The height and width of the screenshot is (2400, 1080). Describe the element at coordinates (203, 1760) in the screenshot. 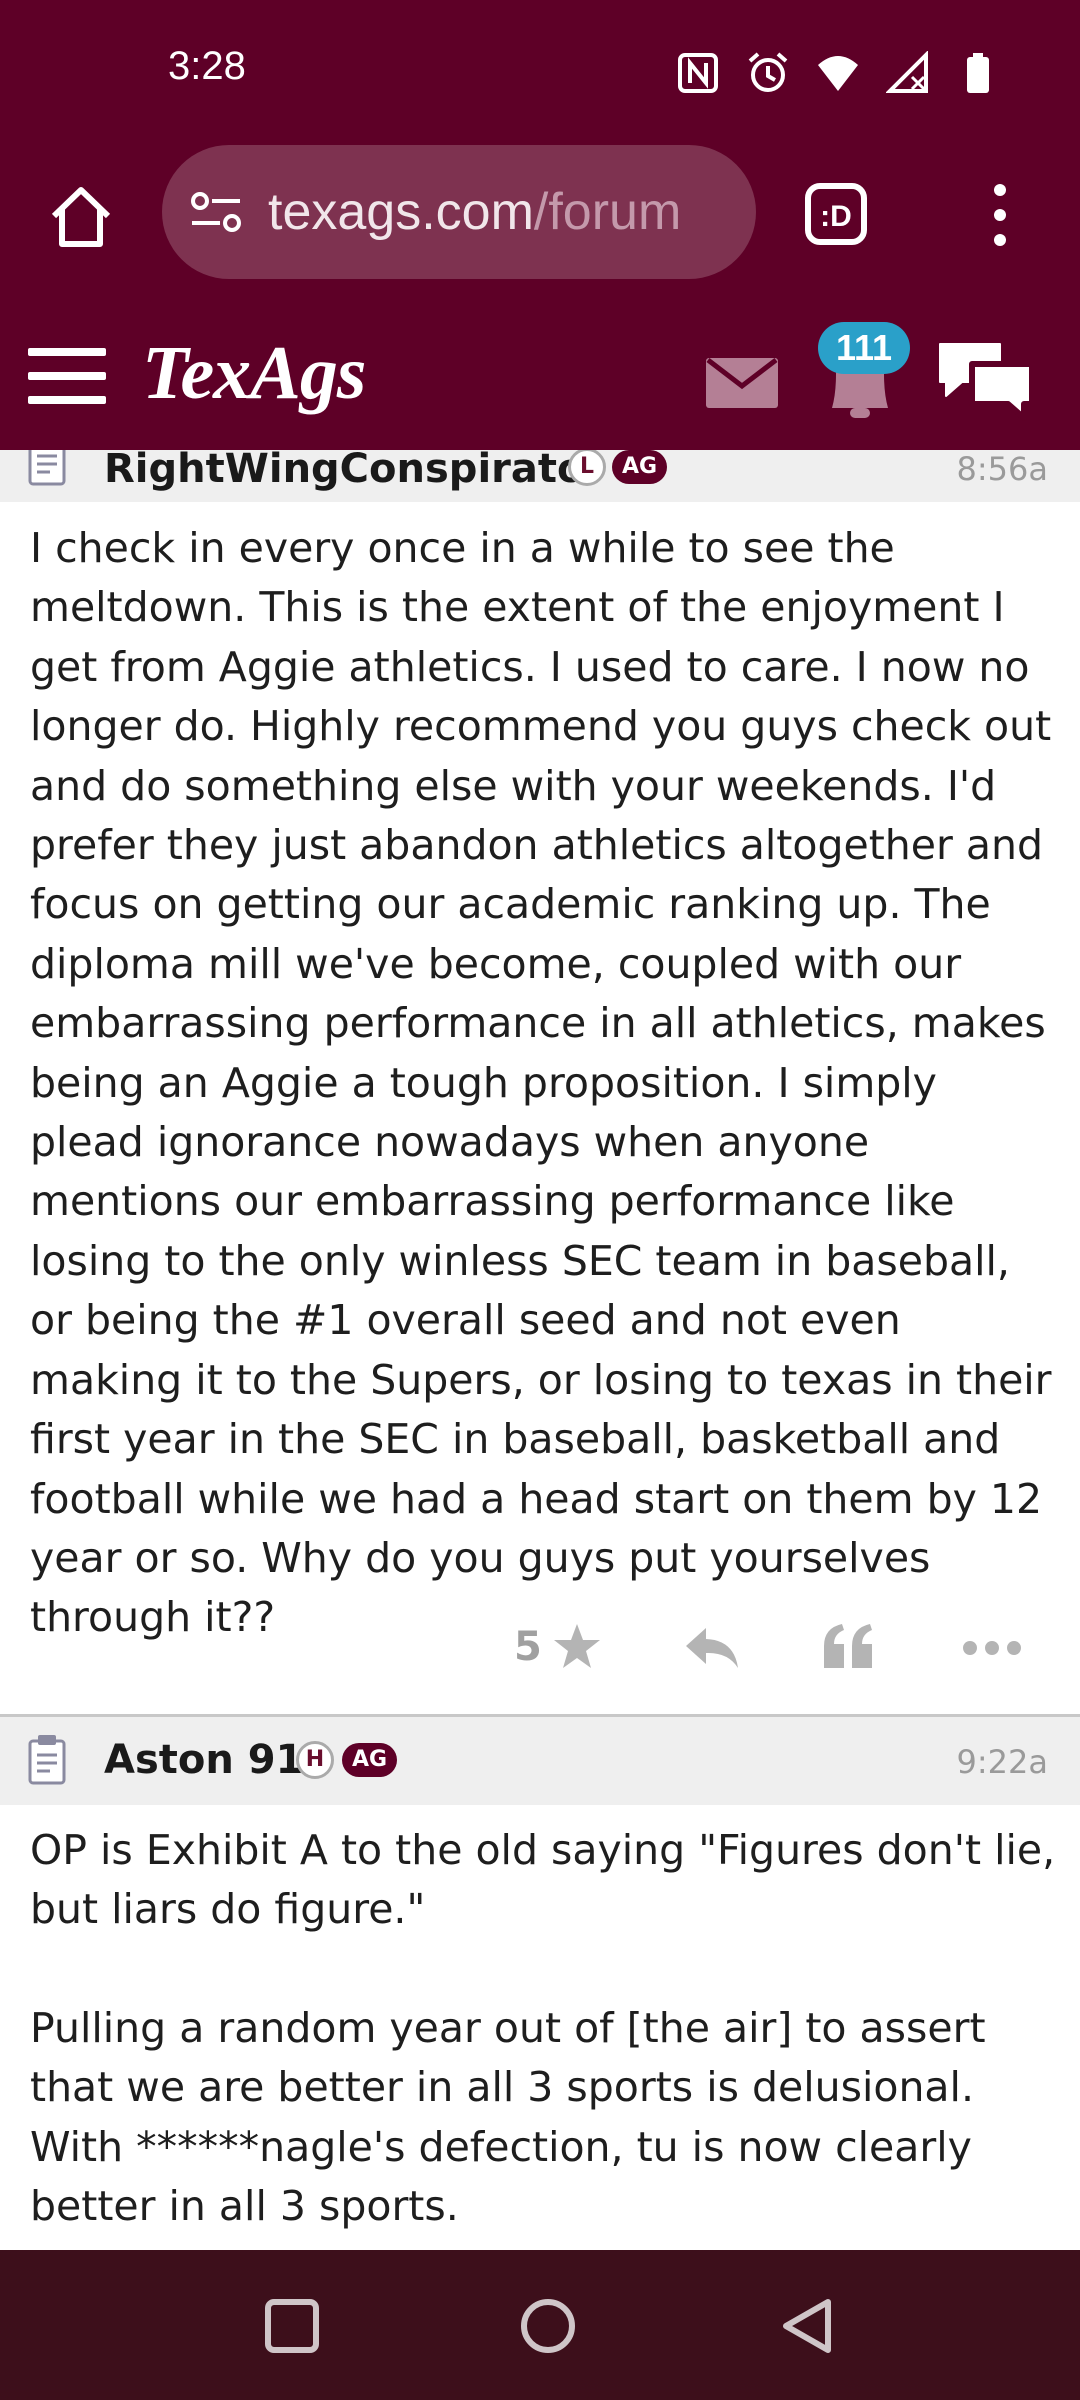

I see `post-username: Aston 91` at that location.